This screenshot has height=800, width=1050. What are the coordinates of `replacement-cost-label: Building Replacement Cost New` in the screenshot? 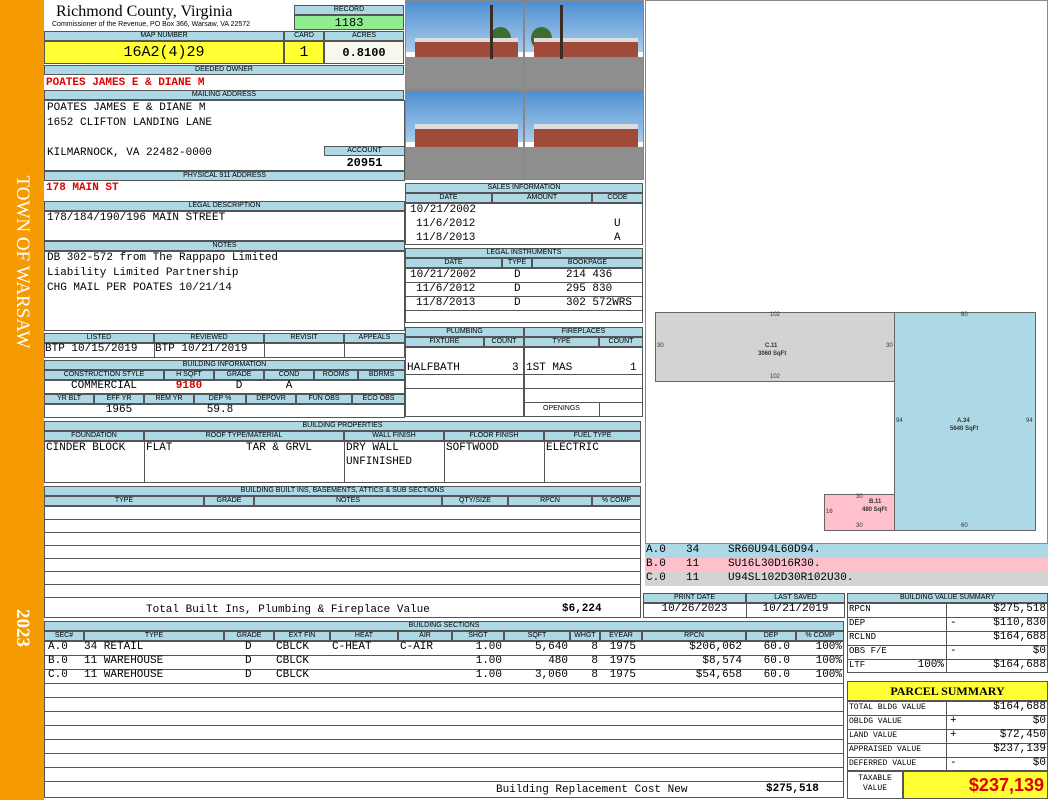 It's located at (592, 790).